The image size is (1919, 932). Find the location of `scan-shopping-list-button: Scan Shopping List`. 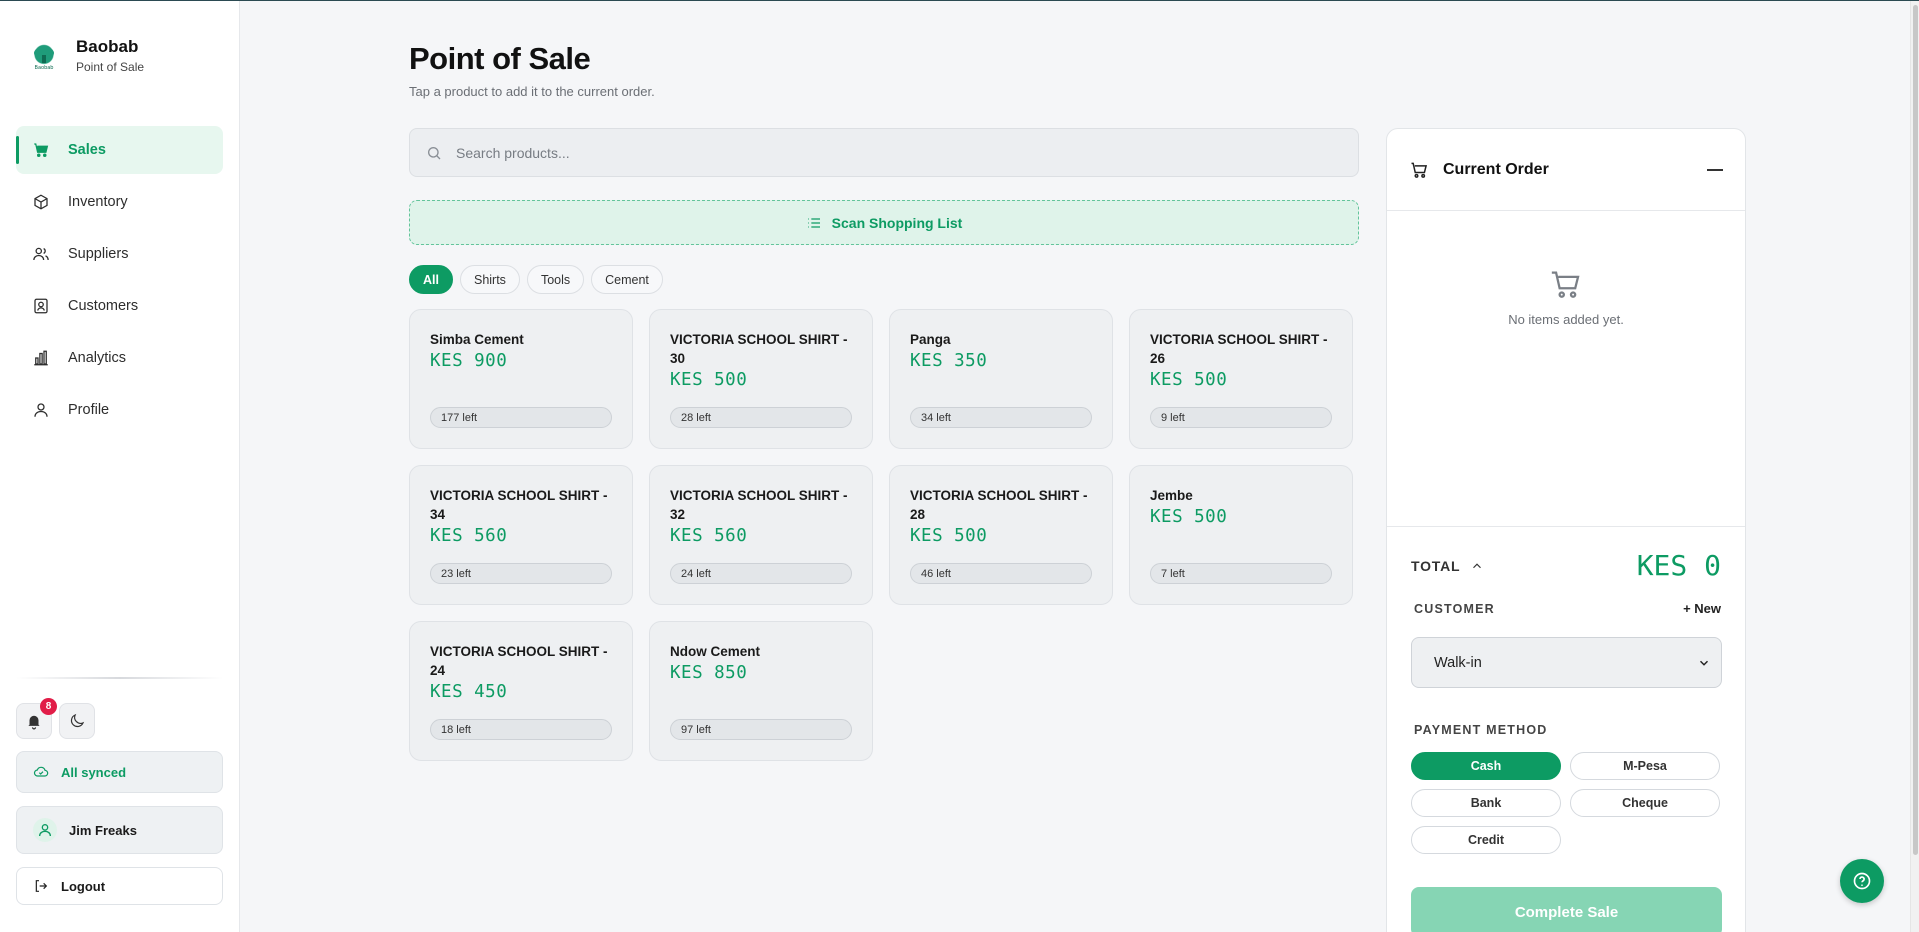

scan-shopping-list-button: Scan Shopping List is located at coordinates (884, 222).